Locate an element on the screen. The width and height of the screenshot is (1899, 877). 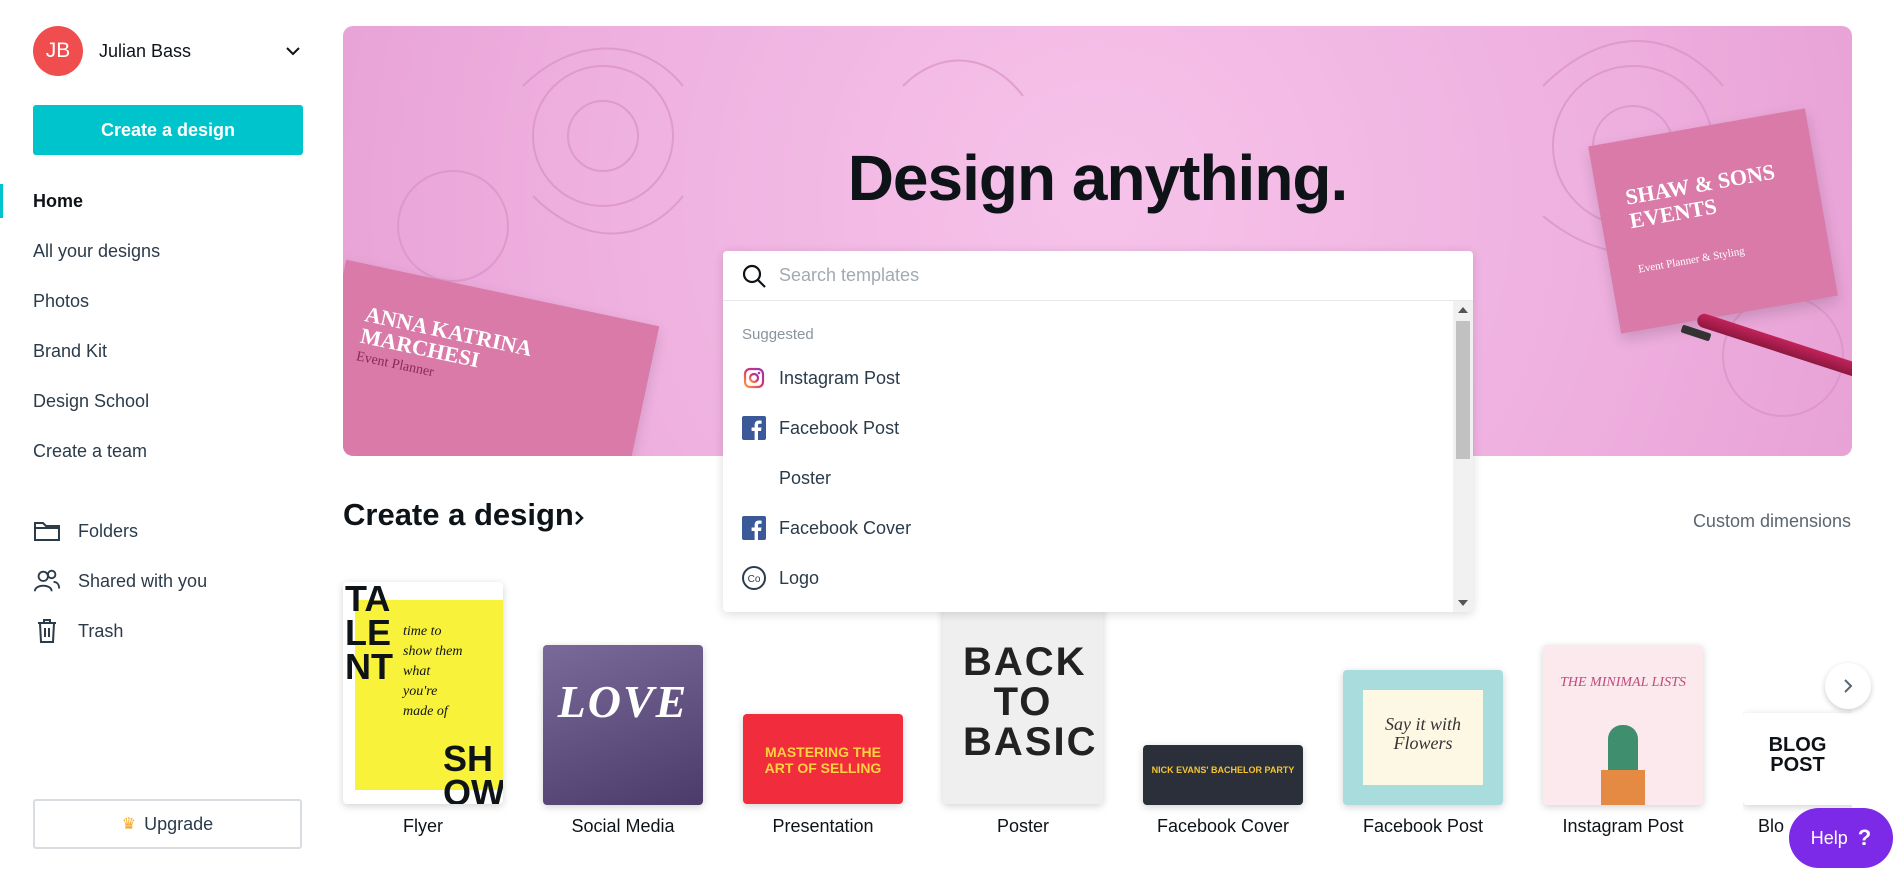
suggestion-facebook-post: Facebook Post is located at coordinates (1087, 428).